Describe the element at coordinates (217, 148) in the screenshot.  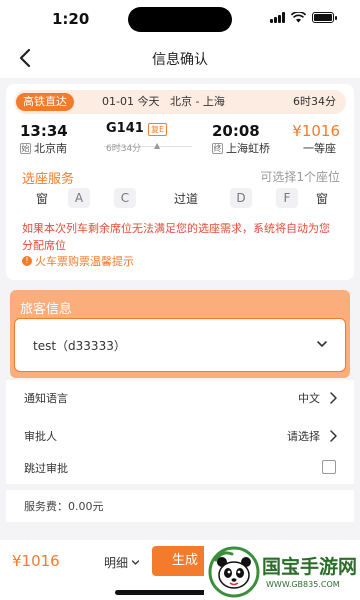
I see `terminal-tag: 终` at that location.